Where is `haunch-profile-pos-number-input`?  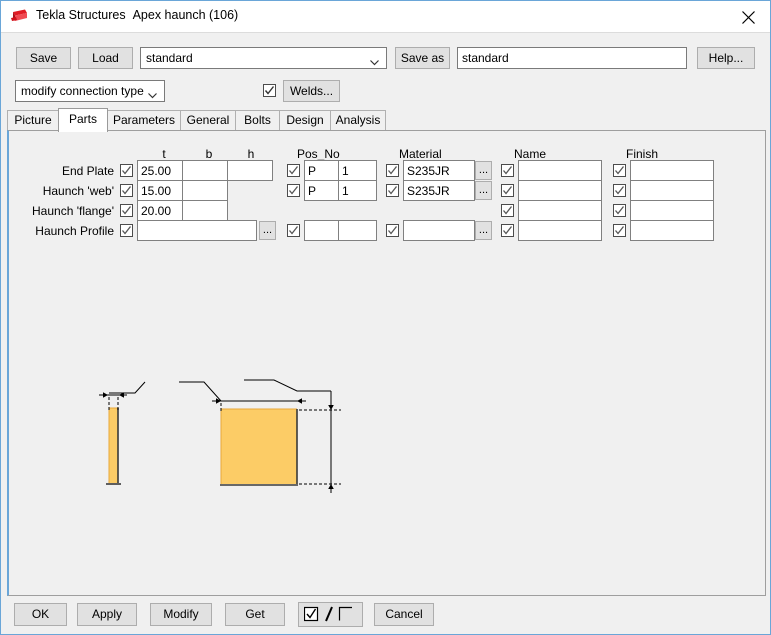
haunch-profile-pos-number-input is located at coordinates (357, 230).